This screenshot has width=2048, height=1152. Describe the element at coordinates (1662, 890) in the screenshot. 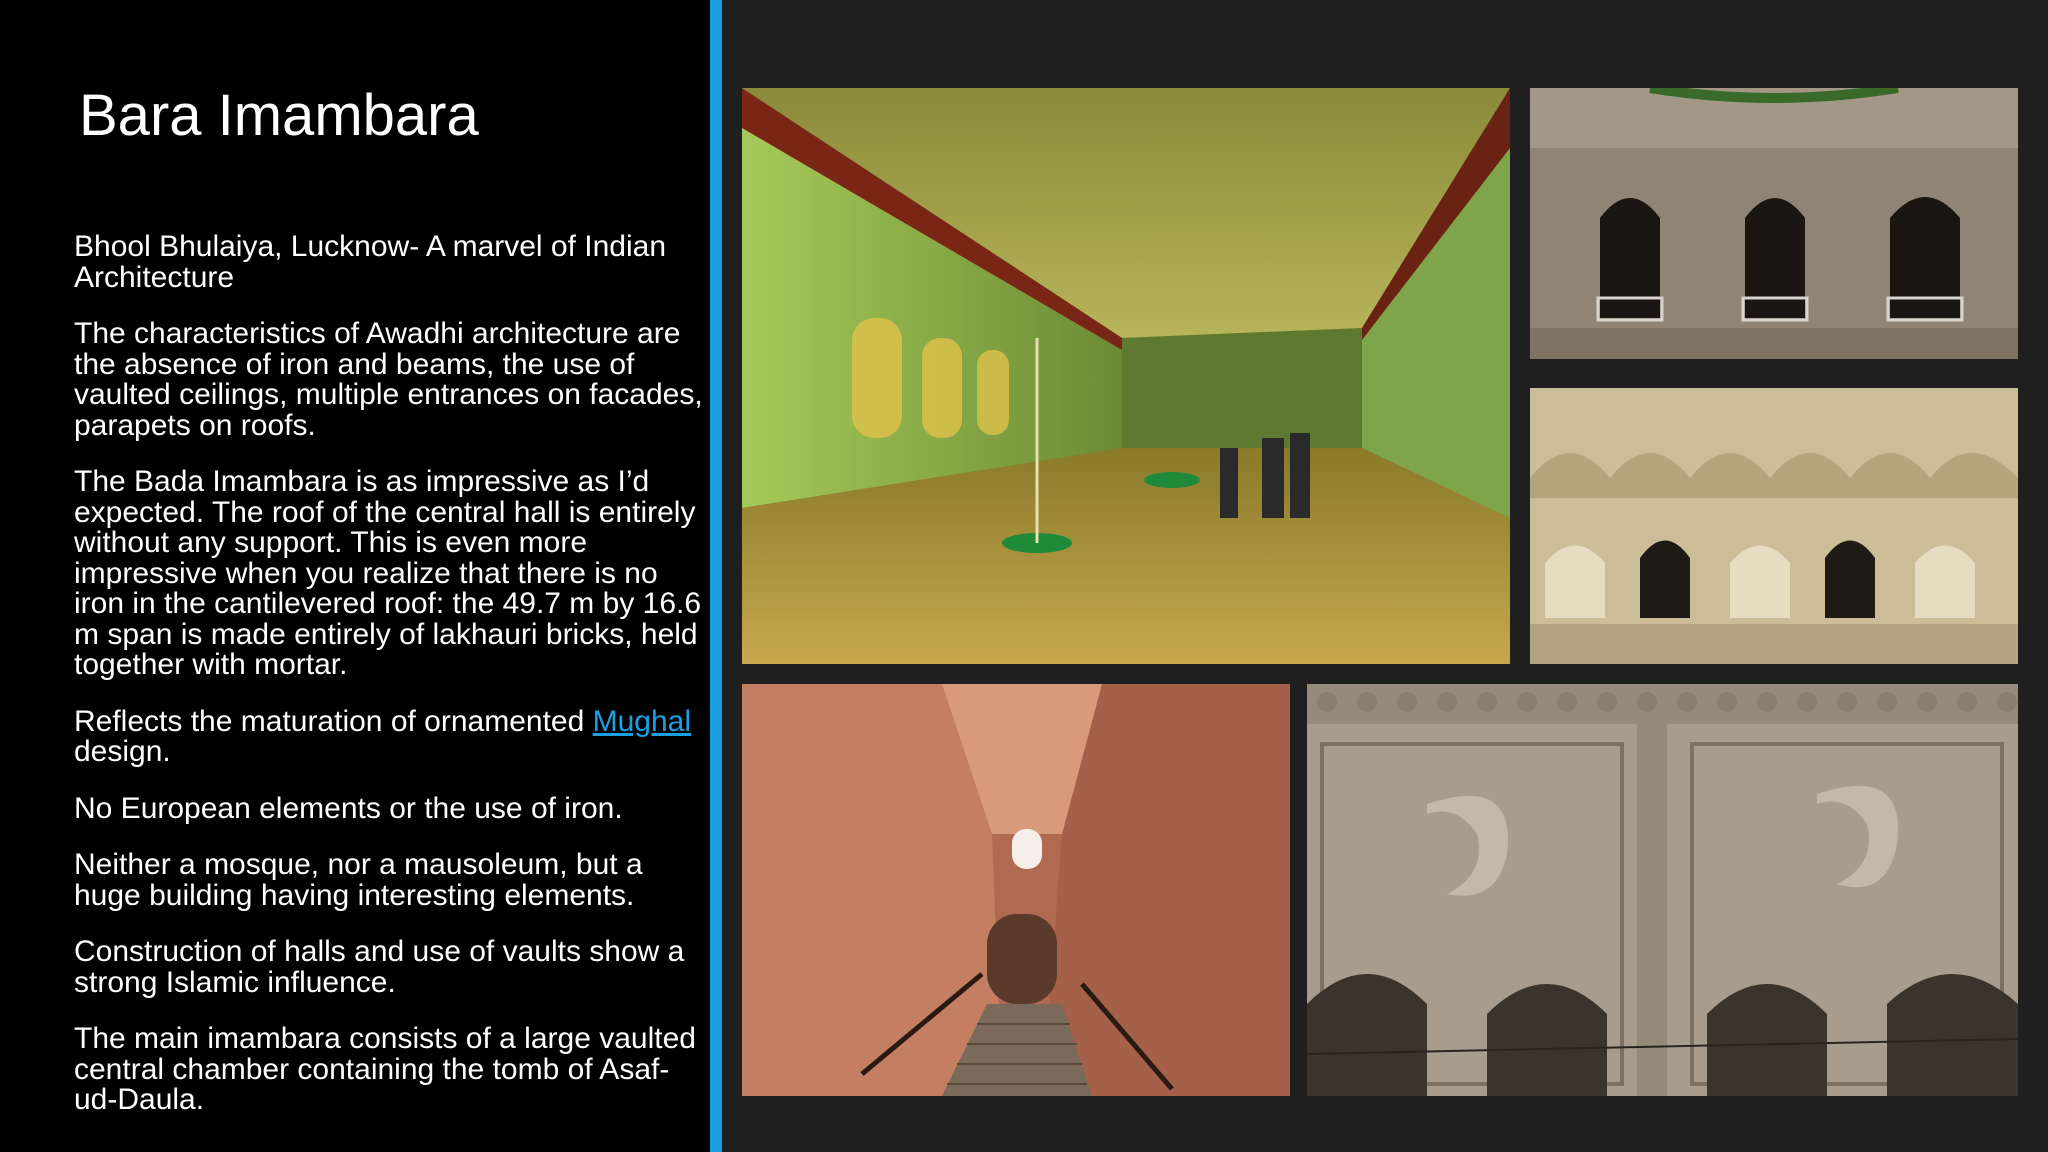

I see `fish-relief-photo` at that location.